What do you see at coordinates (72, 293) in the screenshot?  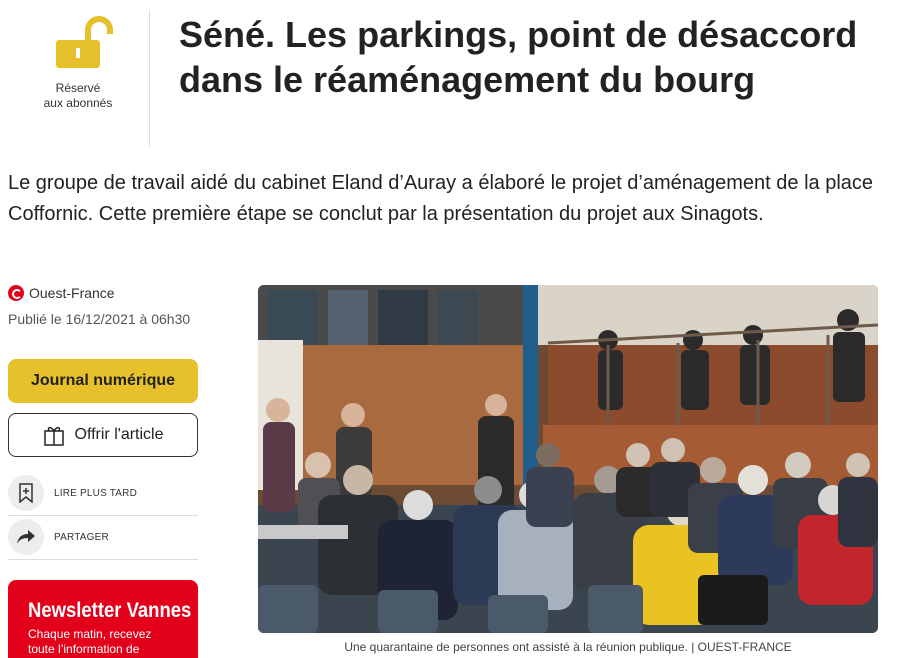 I see `source-name: Ouest-France` at bounding box center [72, 293].